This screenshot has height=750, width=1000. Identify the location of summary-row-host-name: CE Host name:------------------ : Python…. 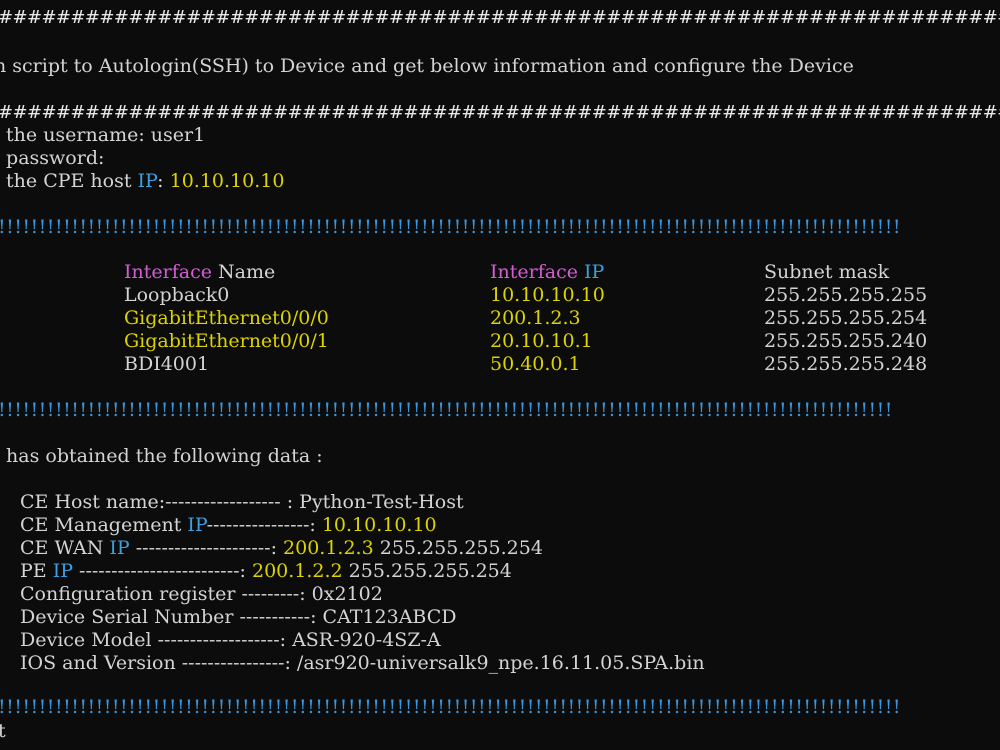
(242, 502).